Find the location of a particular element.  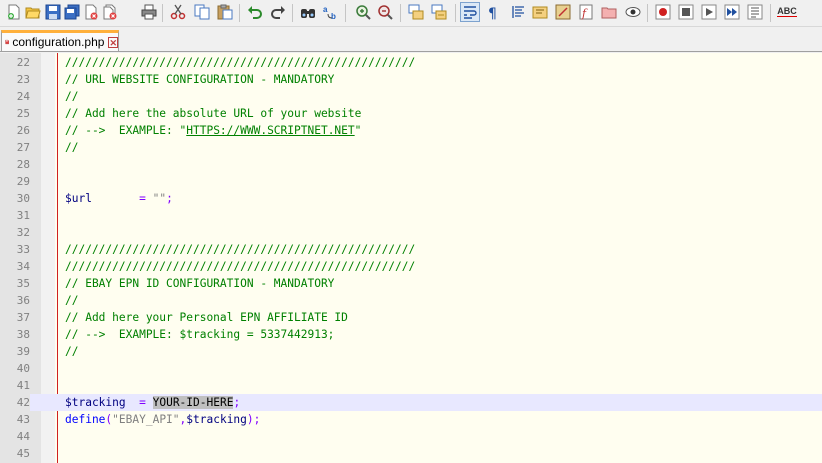

code-line: 32 is located at coordinates (411, 232).